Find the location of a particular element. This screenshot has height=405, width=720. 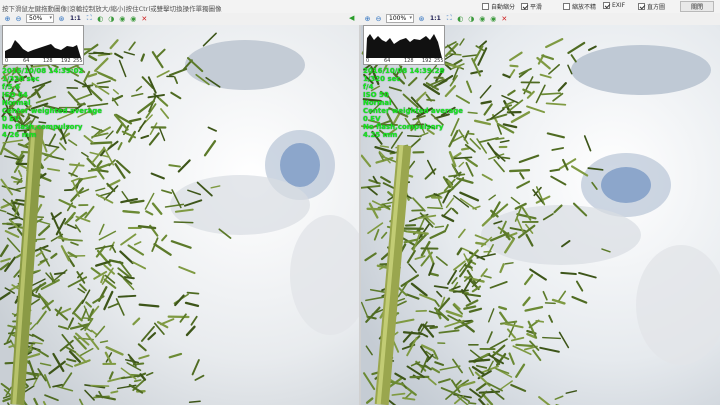

usage-hint: 按下滑鼠左鍵拖動圖像|滾輪控制放大/縮小|按住Ctrl或雙擊切換操作單獨圖像 is located at coordinates (112, 9).